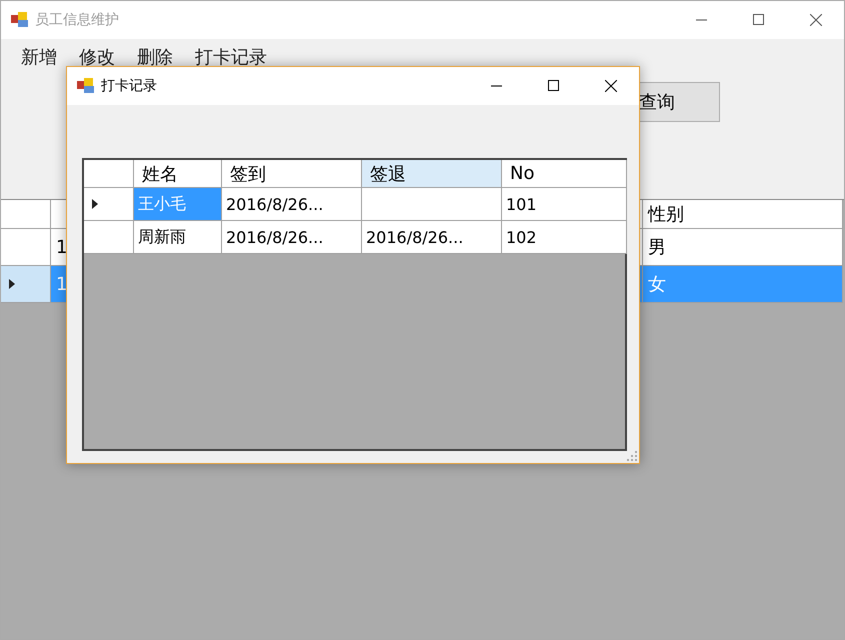  What do you see at coordinates (292, 174) in the screenshot?
I see `column-header: 签到` at bounding box center [292, 174].